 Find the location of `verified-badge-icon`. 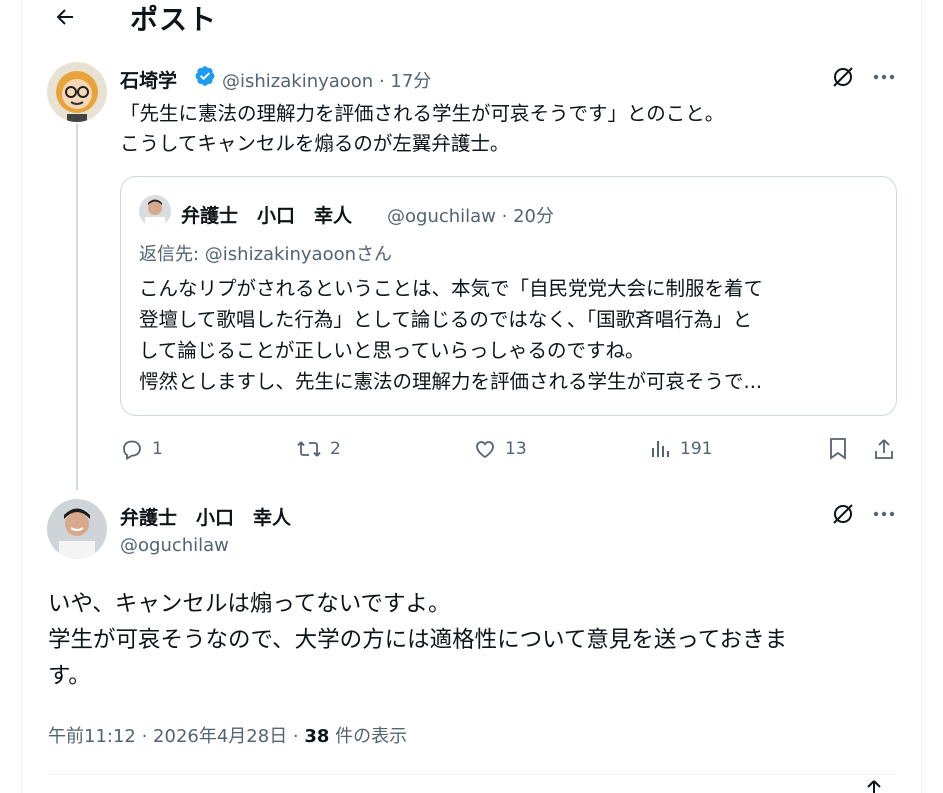

verified-badge-icon is located at coordinates (205, 76).